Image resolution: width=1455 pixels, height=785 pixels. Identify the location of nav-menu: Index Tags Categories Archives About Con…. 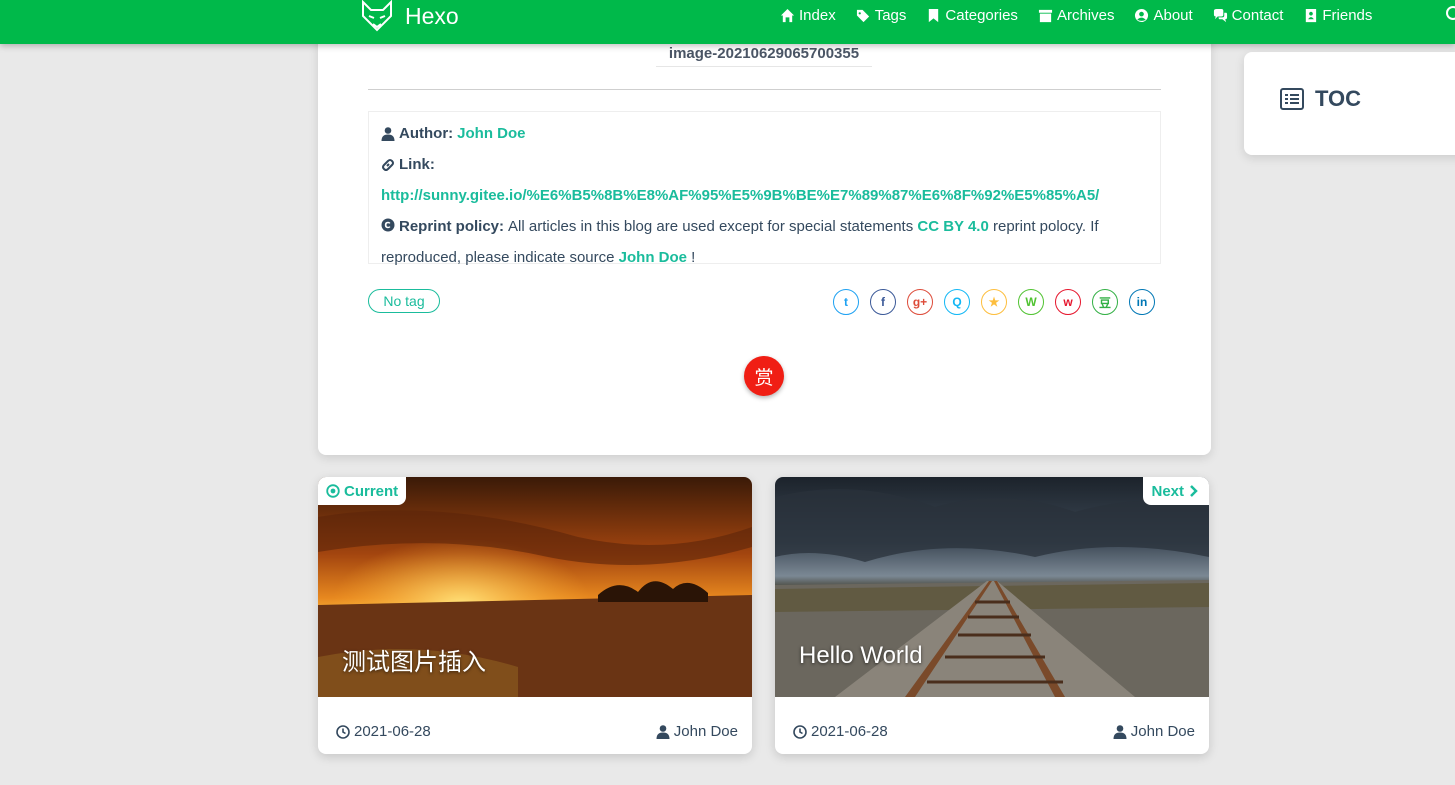
(1086, 15).